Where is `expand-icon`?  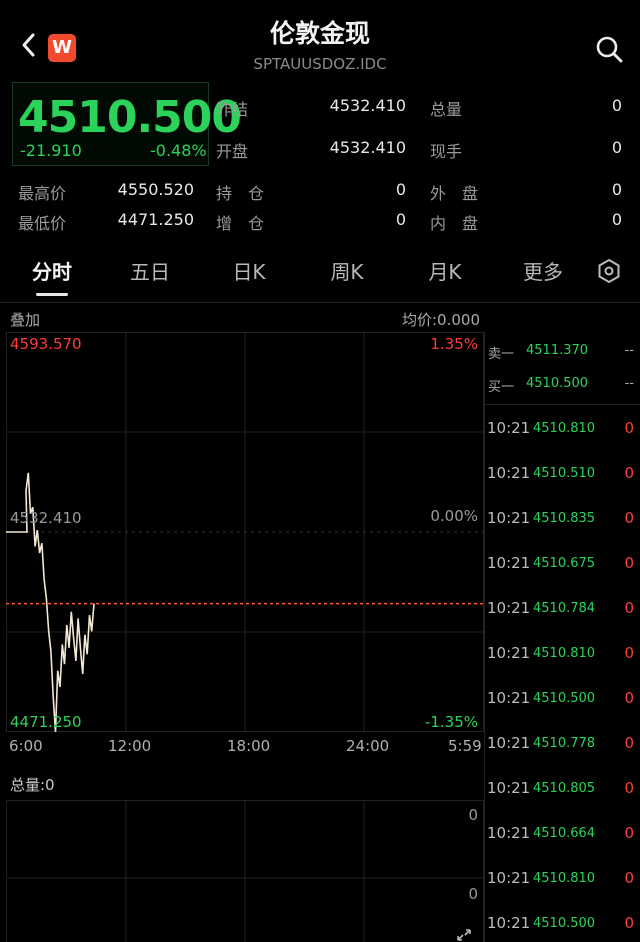
expand-icon is located at coordinates (464, 935).